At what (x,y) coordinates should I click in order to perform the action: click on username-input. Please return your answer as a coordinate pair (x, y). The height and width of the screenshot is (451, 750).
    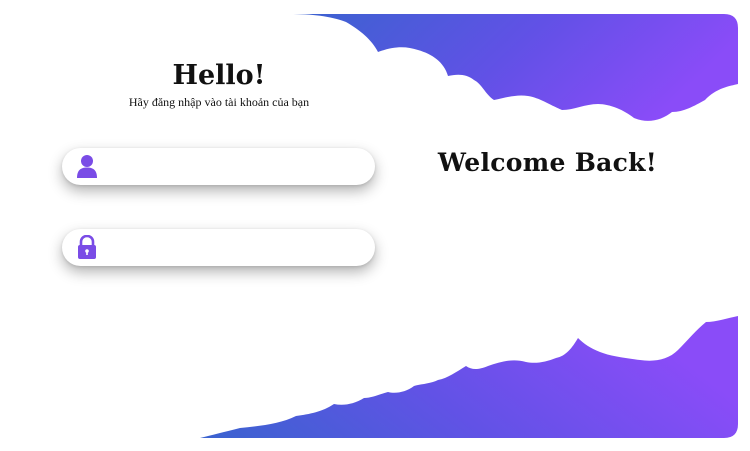
    Looking at the image, I should click on (233, 166).